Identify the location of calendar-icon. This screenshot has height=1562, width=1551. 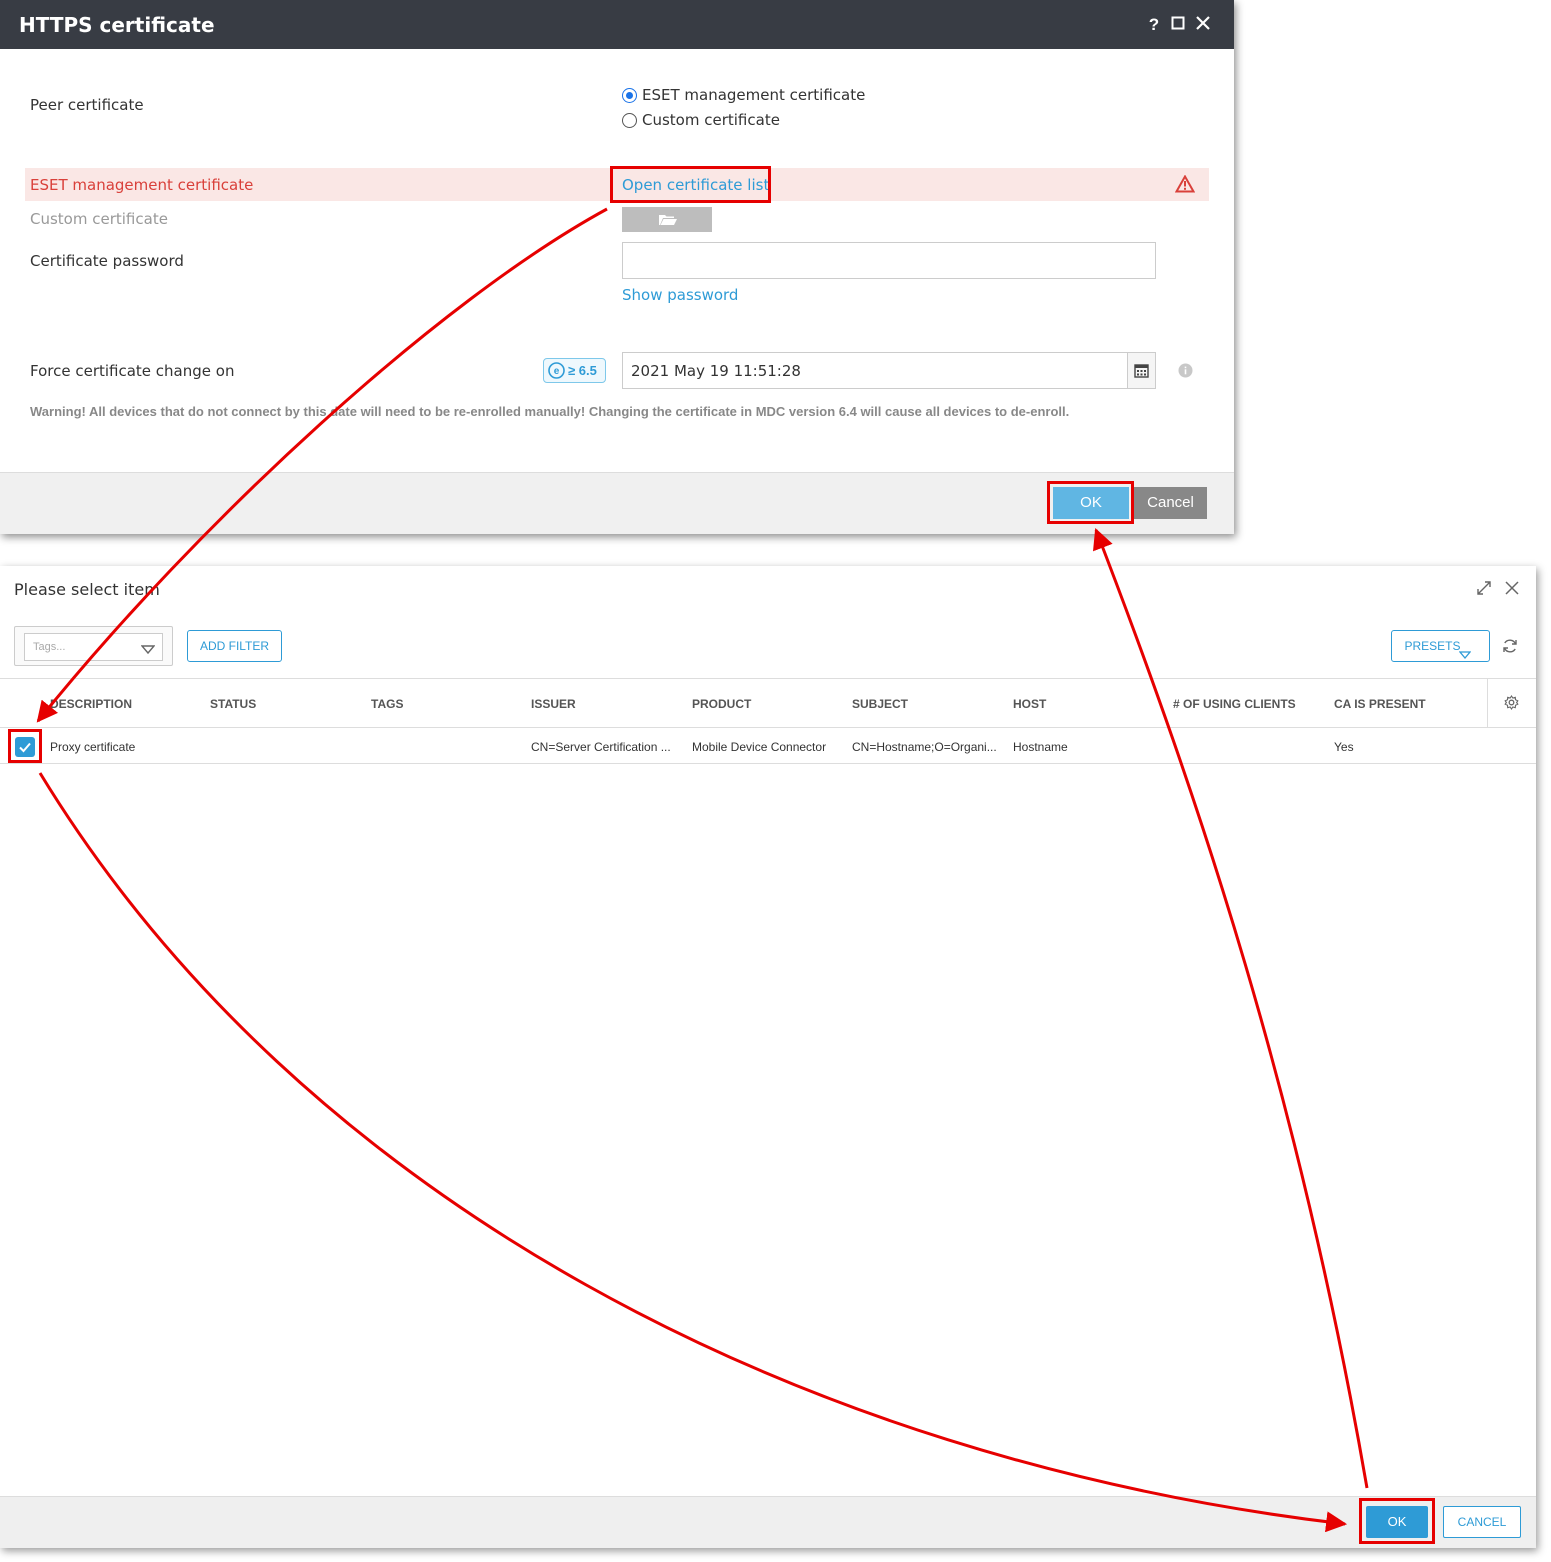
(1141, 372).